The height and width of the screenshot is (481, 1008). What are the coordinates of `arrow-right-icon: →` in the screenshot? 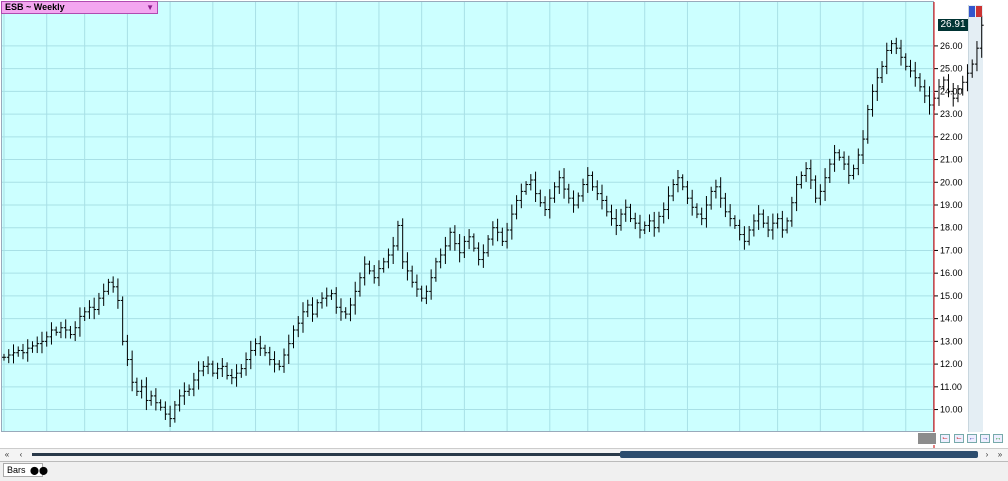 It's located at (985, 438).